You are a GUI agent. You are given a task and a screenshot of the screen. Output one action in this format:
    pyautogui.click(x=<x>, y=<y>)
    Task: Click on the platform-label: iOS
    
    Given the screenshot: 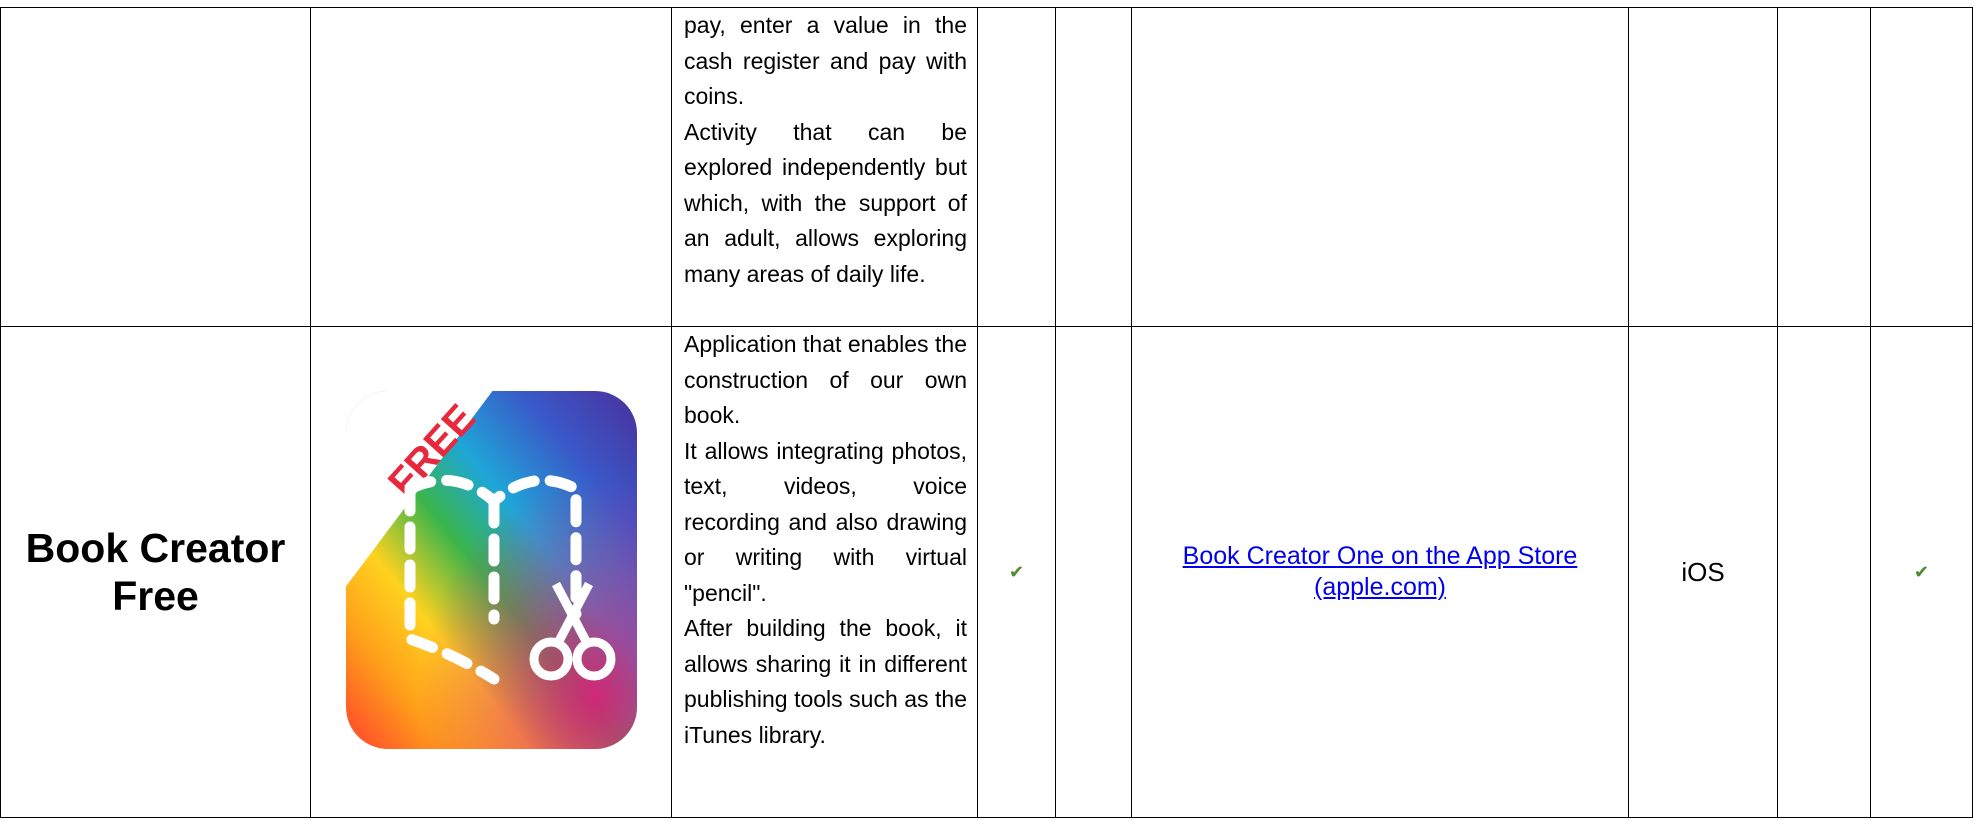 What is the action you would take?
    pyautogui.click(x=1703, y=572)
    